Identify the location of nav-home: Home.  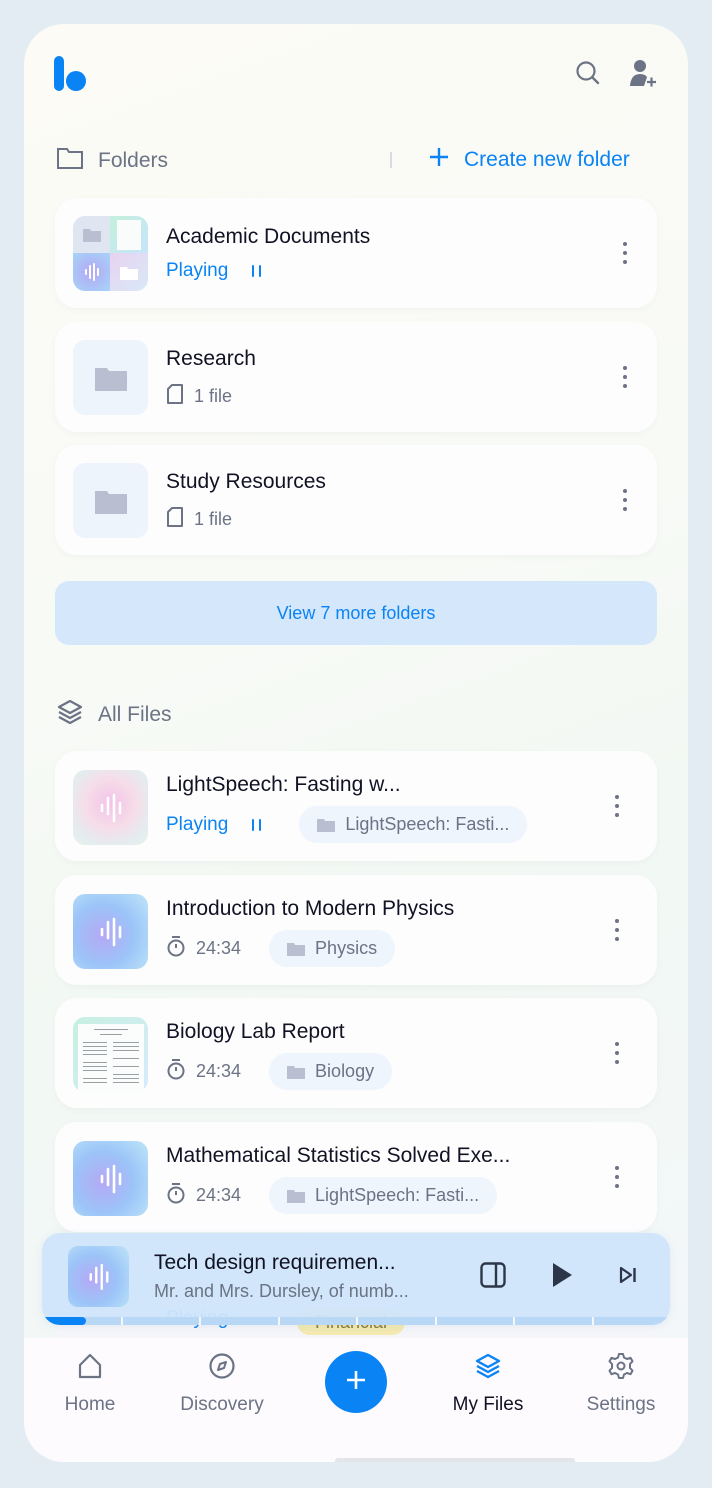
(90, 1384).